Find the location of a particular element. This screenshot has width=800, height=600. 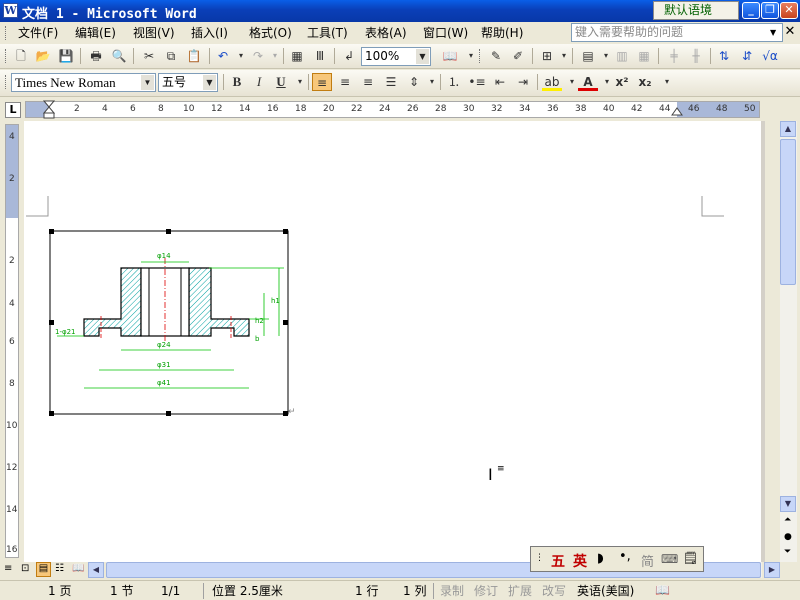

tab-selector-button: L is located at coordinates (13, 110).